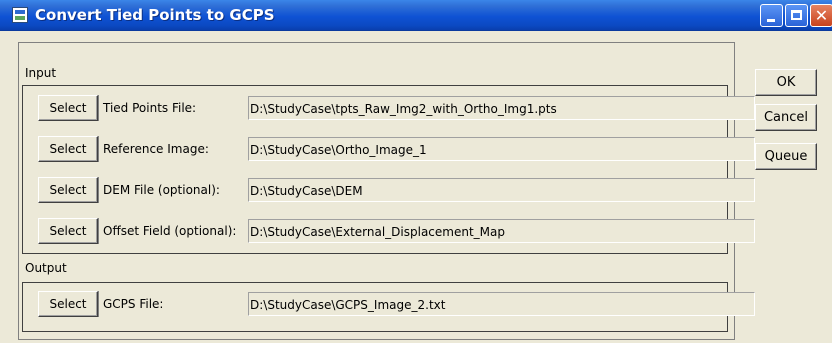 The height and width of the screenshot is (343, 832). What do you see at coordinates (786, 117) in the screenshot?
I see `cancel-button: Cancel` at bounding box center [786, 117].